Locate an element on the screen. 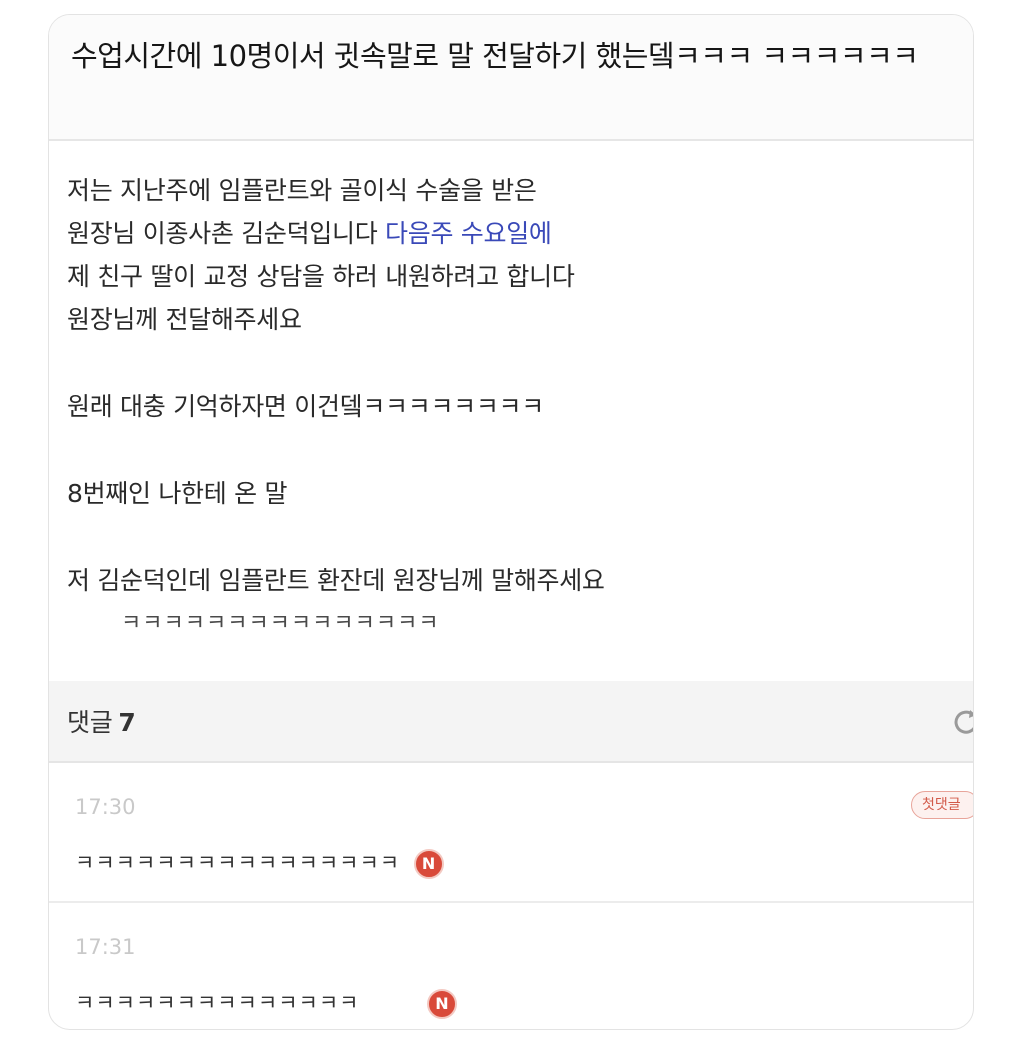 Image resolution: width=1024 pixels, height=1058 pixels. body-paragraph-4: 저 김순덕인데 임플란트 환잔데 원장님께 말해주세요 is located at coordinates (336, 580).